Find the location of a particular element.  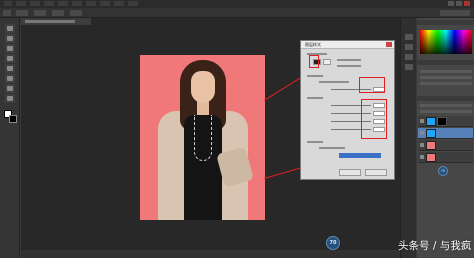

document-tab is located at coordinates (56, 21).